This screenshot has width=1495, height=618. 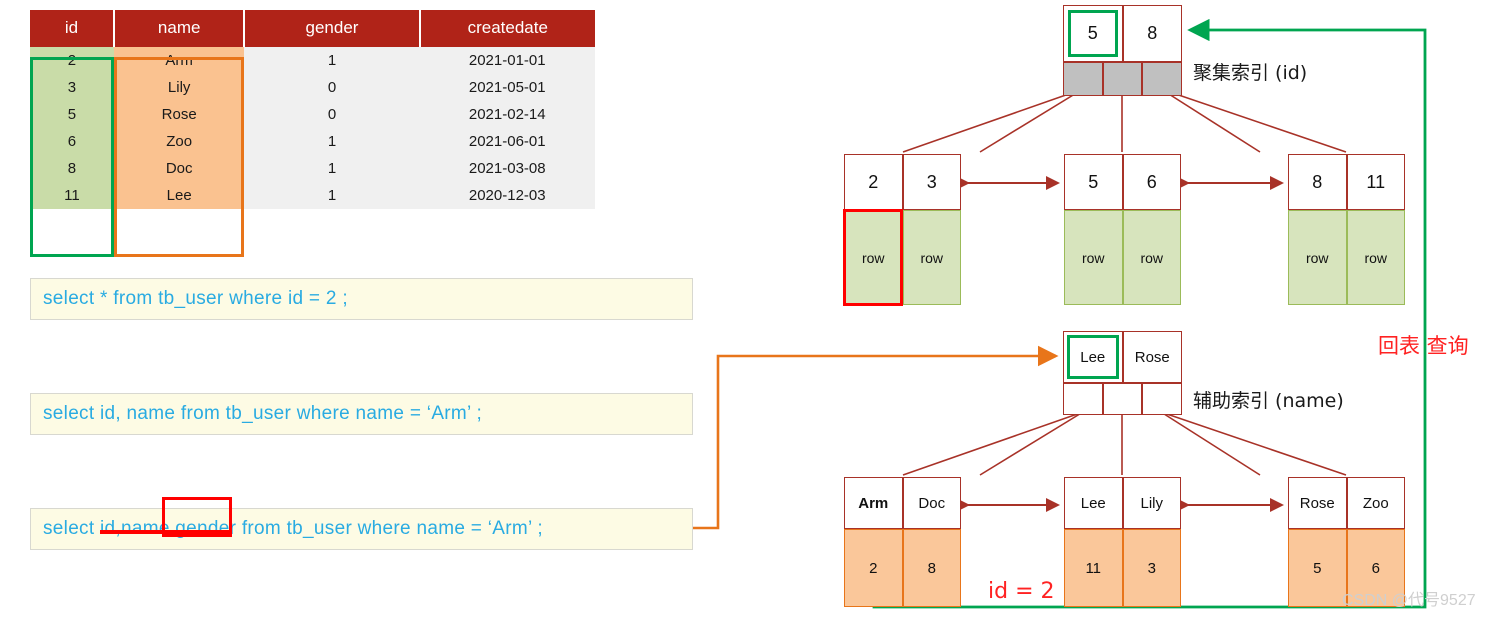 What do you see at coordinates (507, 168) in the screenshot?
I see `cell-createdate: 2021-03-08` at bounding box center [507, 168].